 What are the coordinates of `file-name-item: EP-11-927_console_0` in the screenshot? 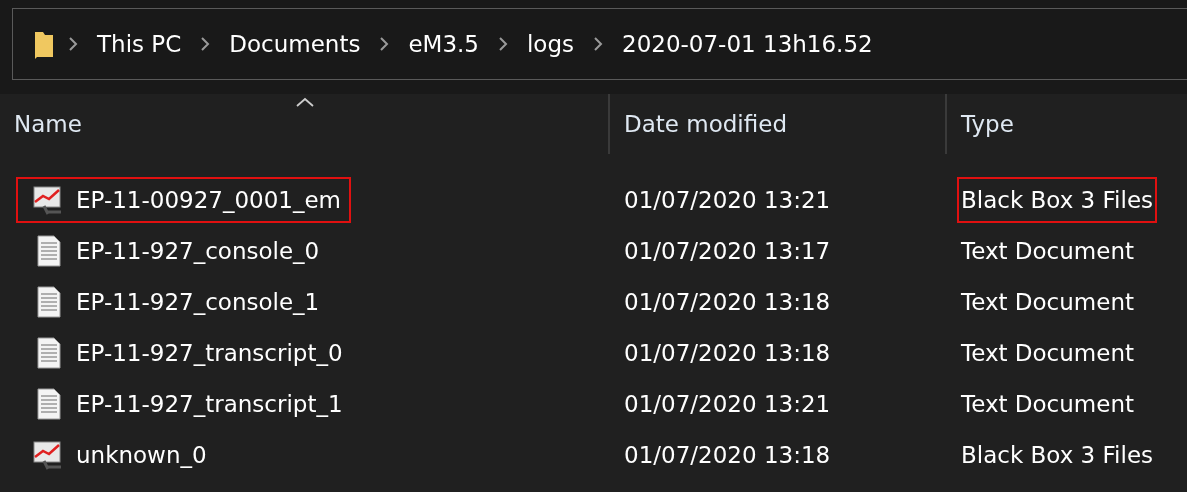 It's located at (173, 250).